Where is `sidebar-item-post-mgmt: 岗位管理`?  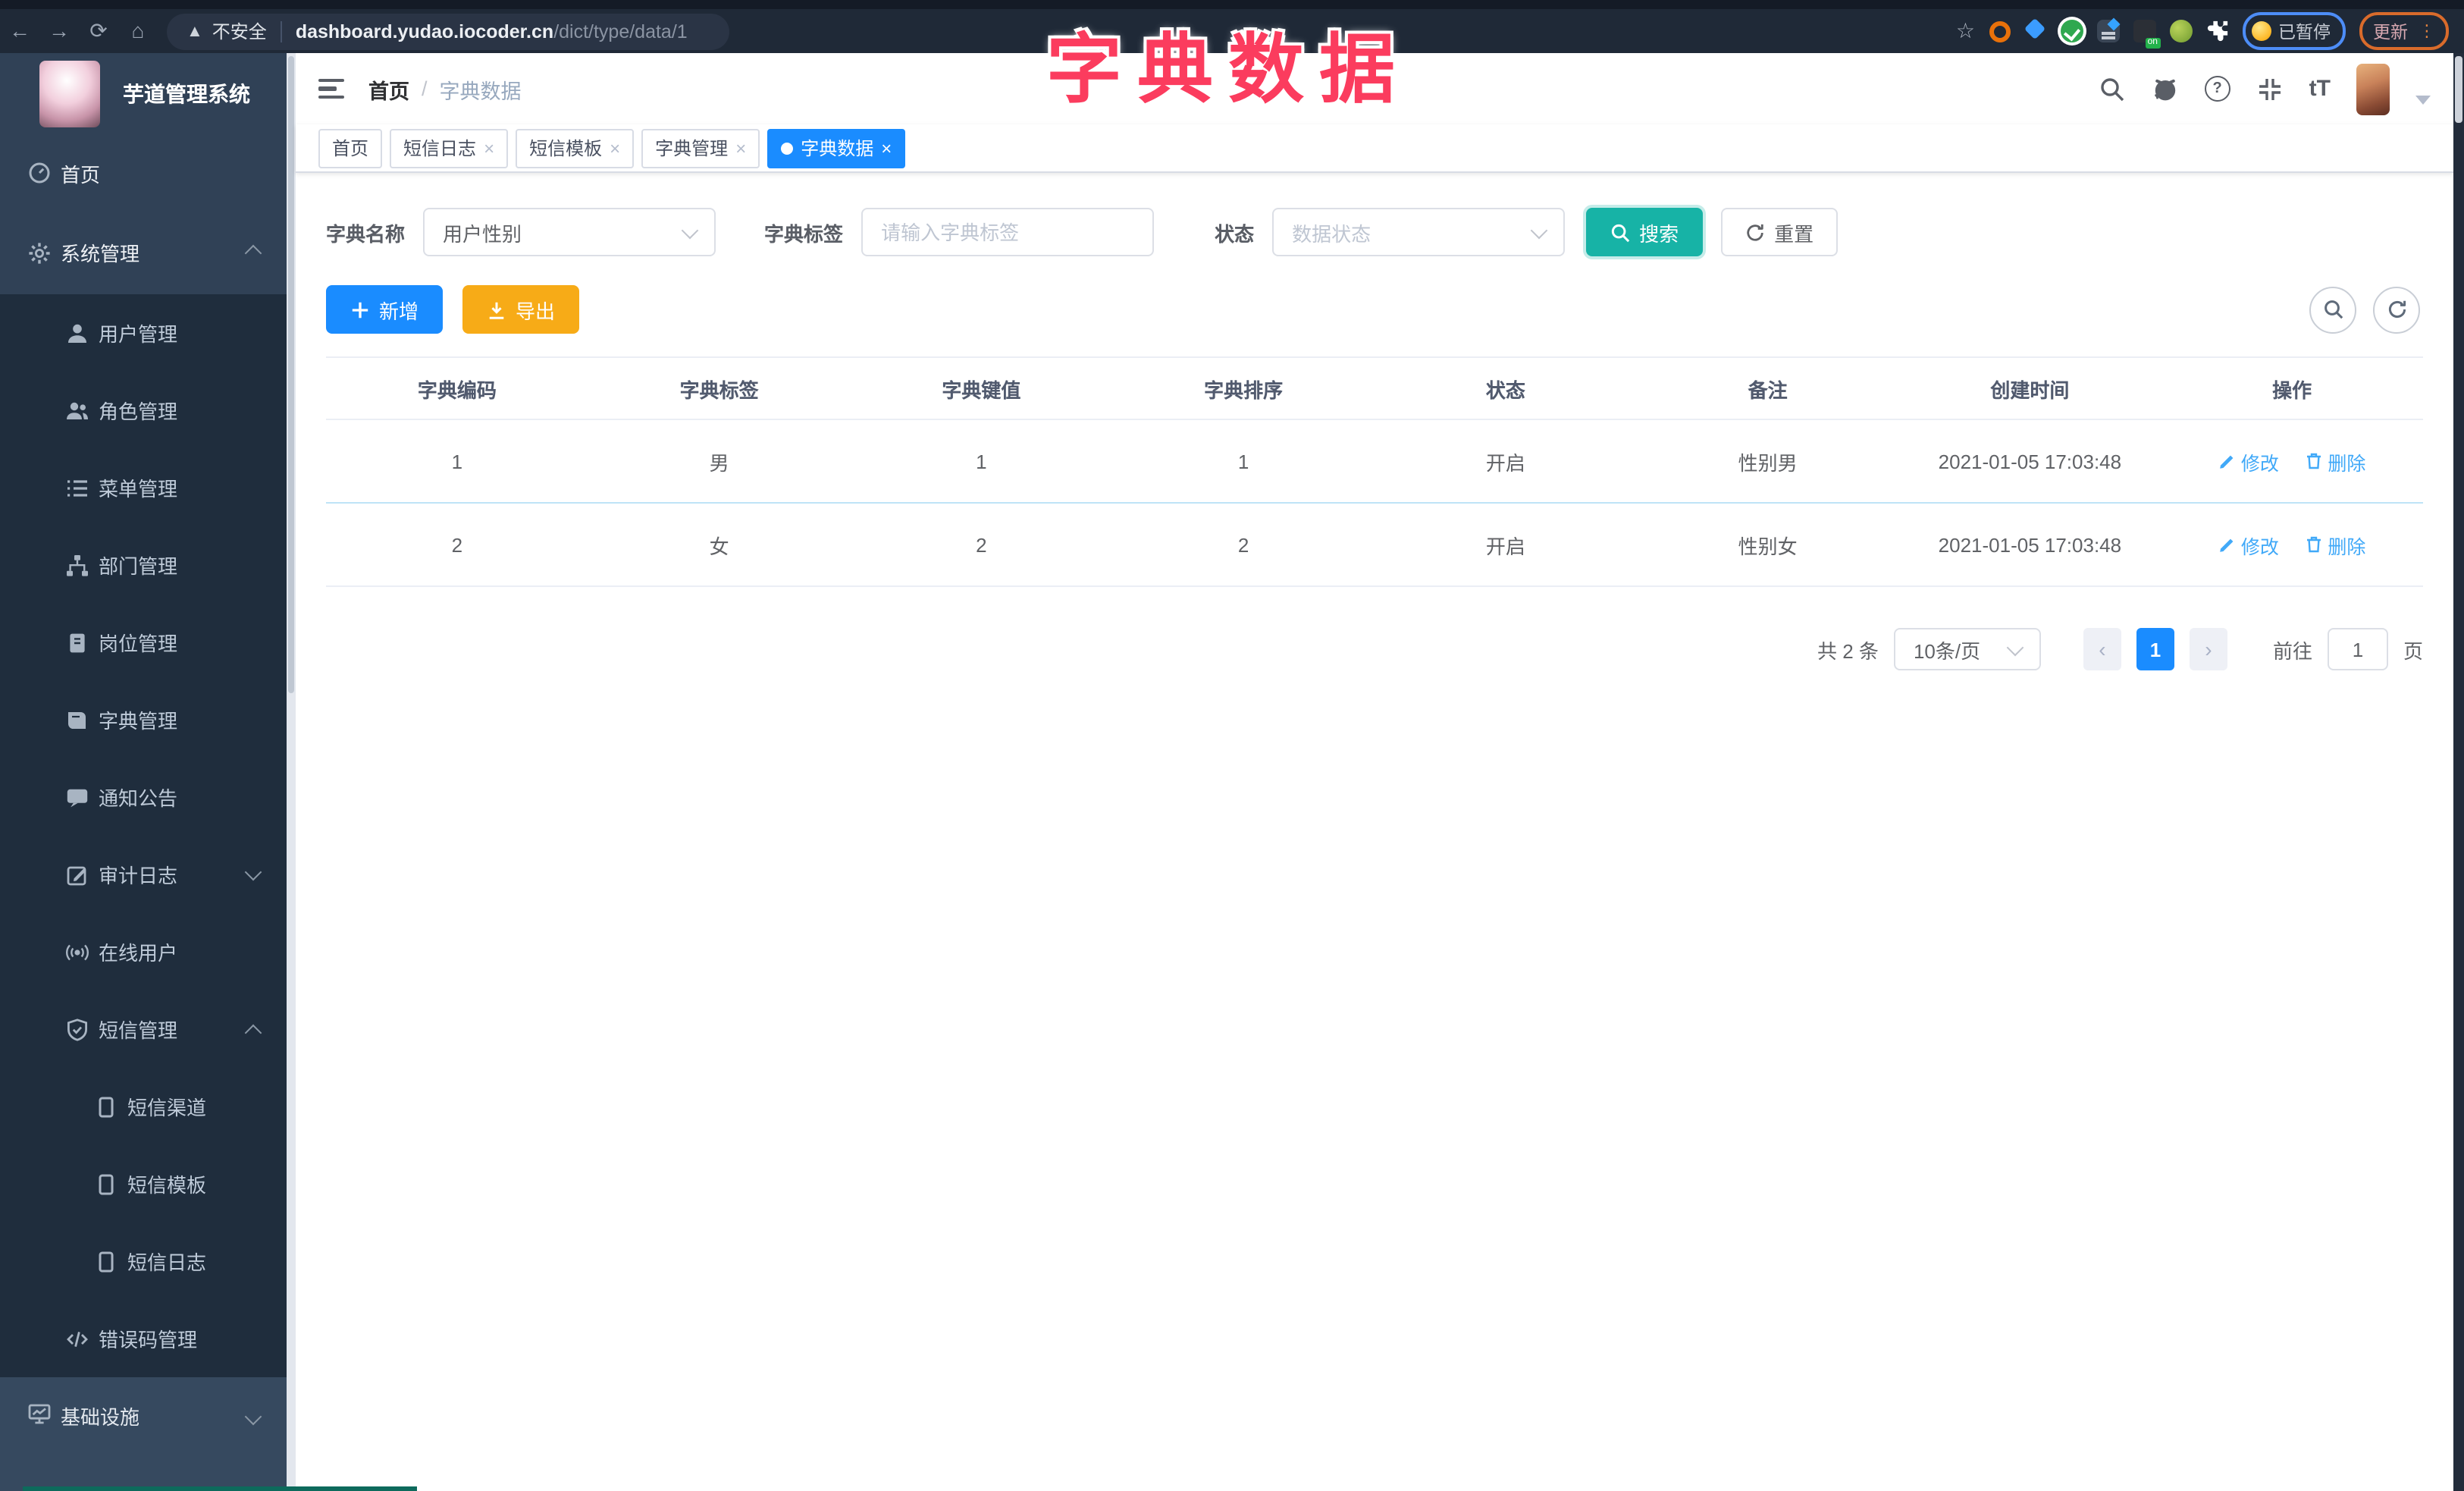
sidebar-item-post-mgmt: 岗位管理 is located at coordinates (143, 642).